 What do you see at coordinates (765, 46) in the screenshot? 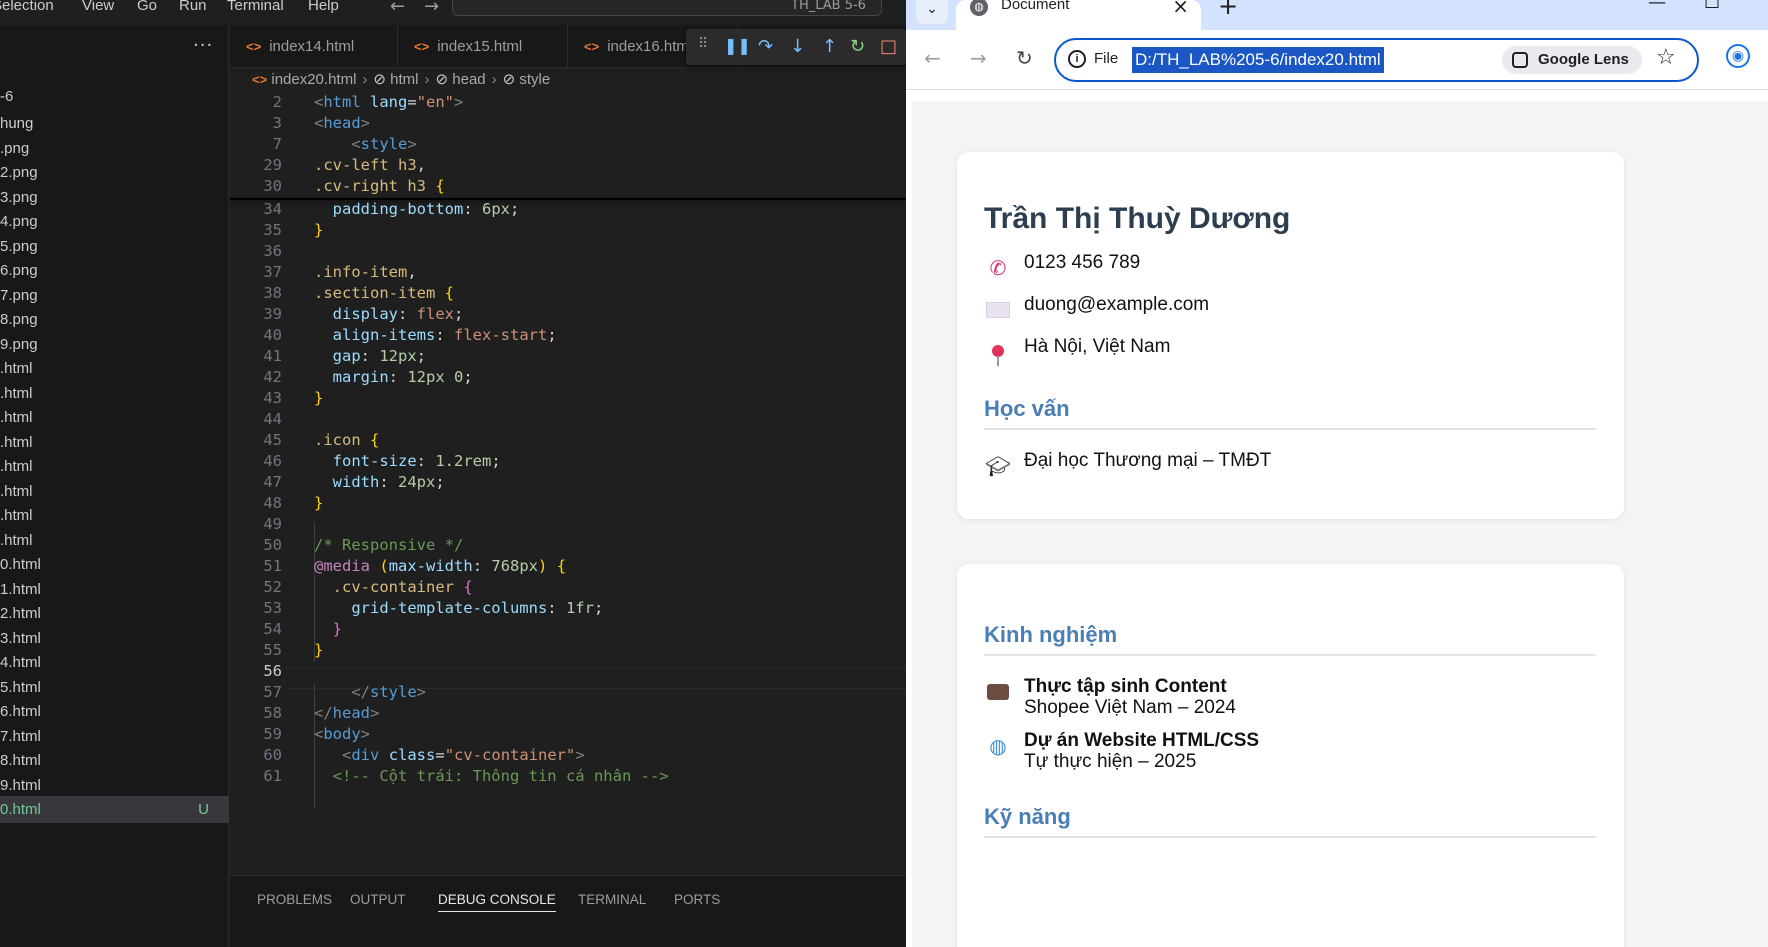
I see `step-over-icon: ↷` at bounding box center [765, 46].